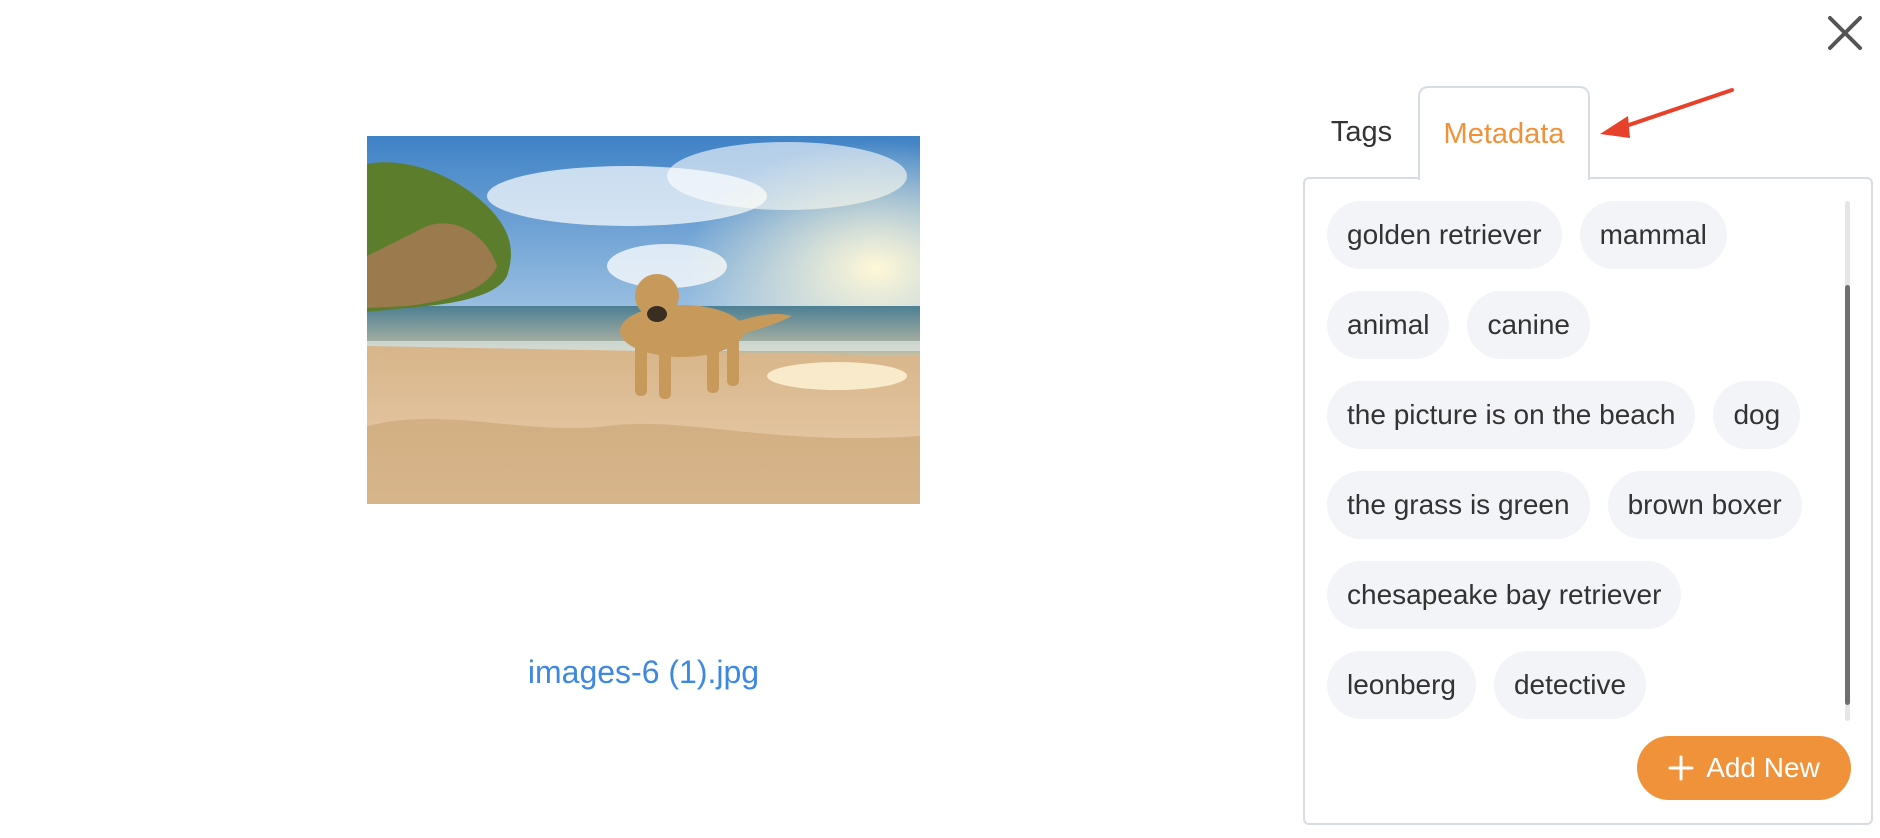  What do you see at coordinates (1361, 132) in the screenshot?
I see `tab-tags: Tags` at bounding box center [1361, 132].